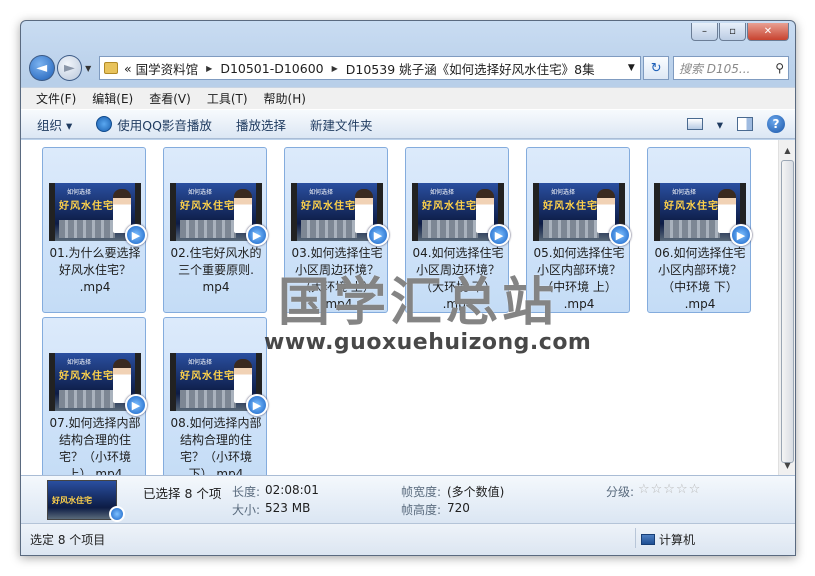 This screenshot has height=576, width=815. Describe the element at coordinates (227, 98) in the screenshot. I see `menu-tools: 工具(T)` at that location.